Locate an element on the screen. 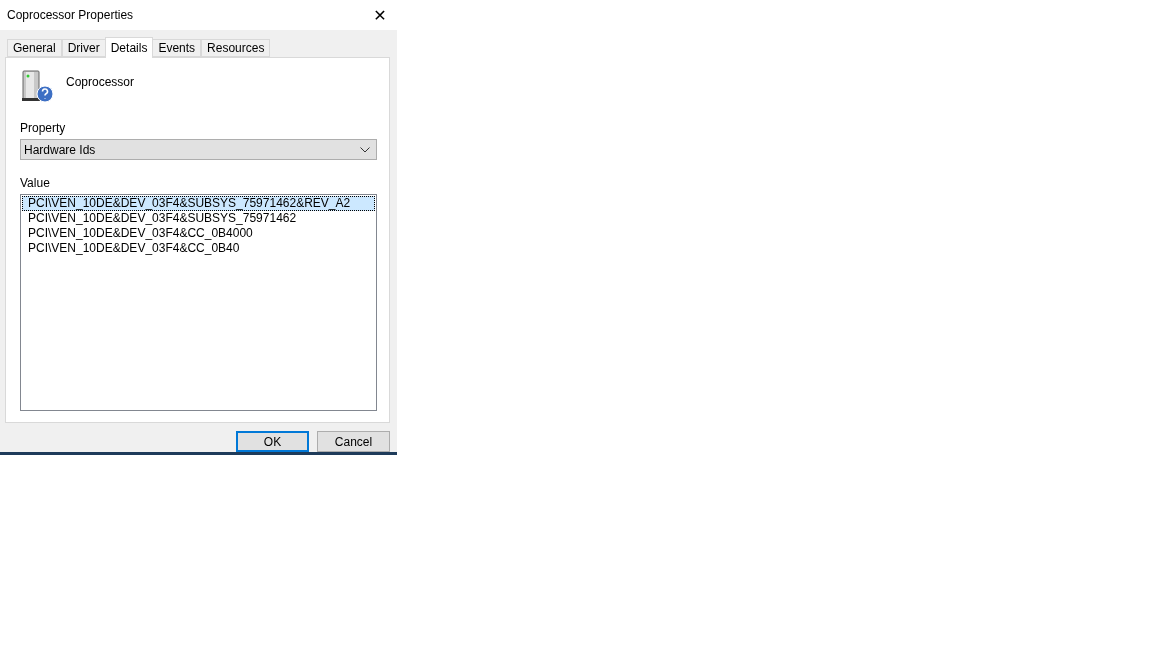 Image resolution: width=1152 pixels, height=648 pixels. tab: Details is located at coordinates (129, 47).